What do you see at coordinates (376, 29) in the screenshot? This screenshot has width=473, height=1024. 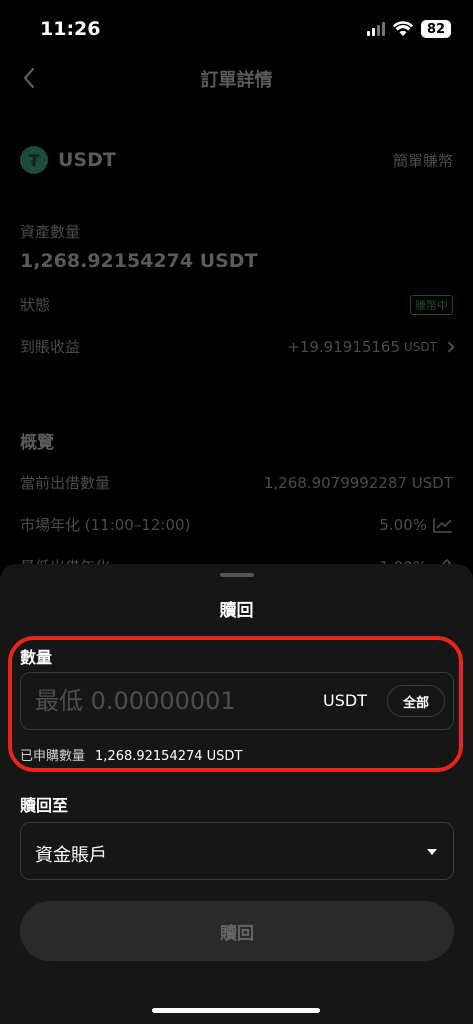 I see `cellular-signal-icon` at bounding box center [376, 29].